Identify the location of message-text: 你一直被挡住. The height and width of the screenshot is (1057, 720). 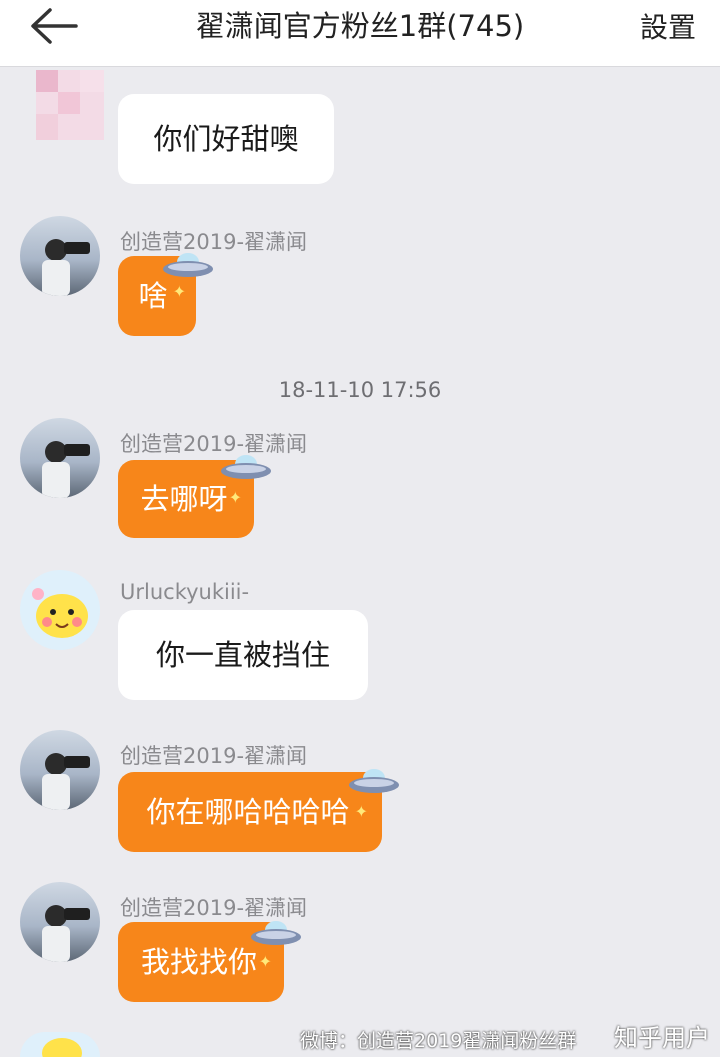
(242, 654).